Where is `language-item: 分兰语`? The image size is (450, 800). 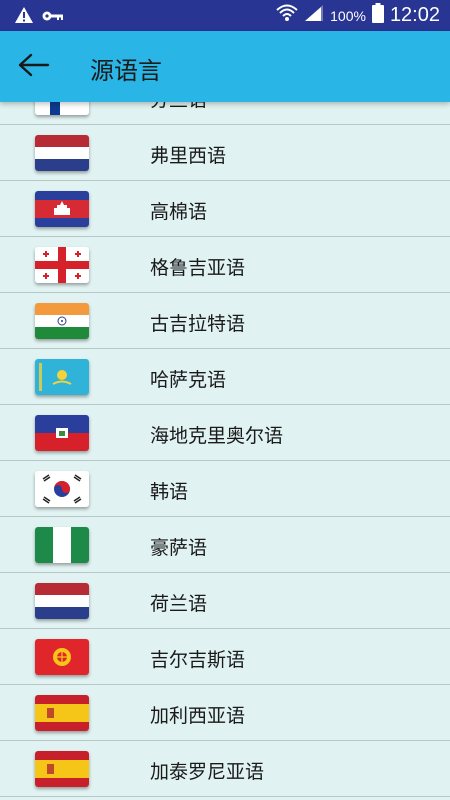 language-item: 分兰语 is located at coordinates (225, 113).